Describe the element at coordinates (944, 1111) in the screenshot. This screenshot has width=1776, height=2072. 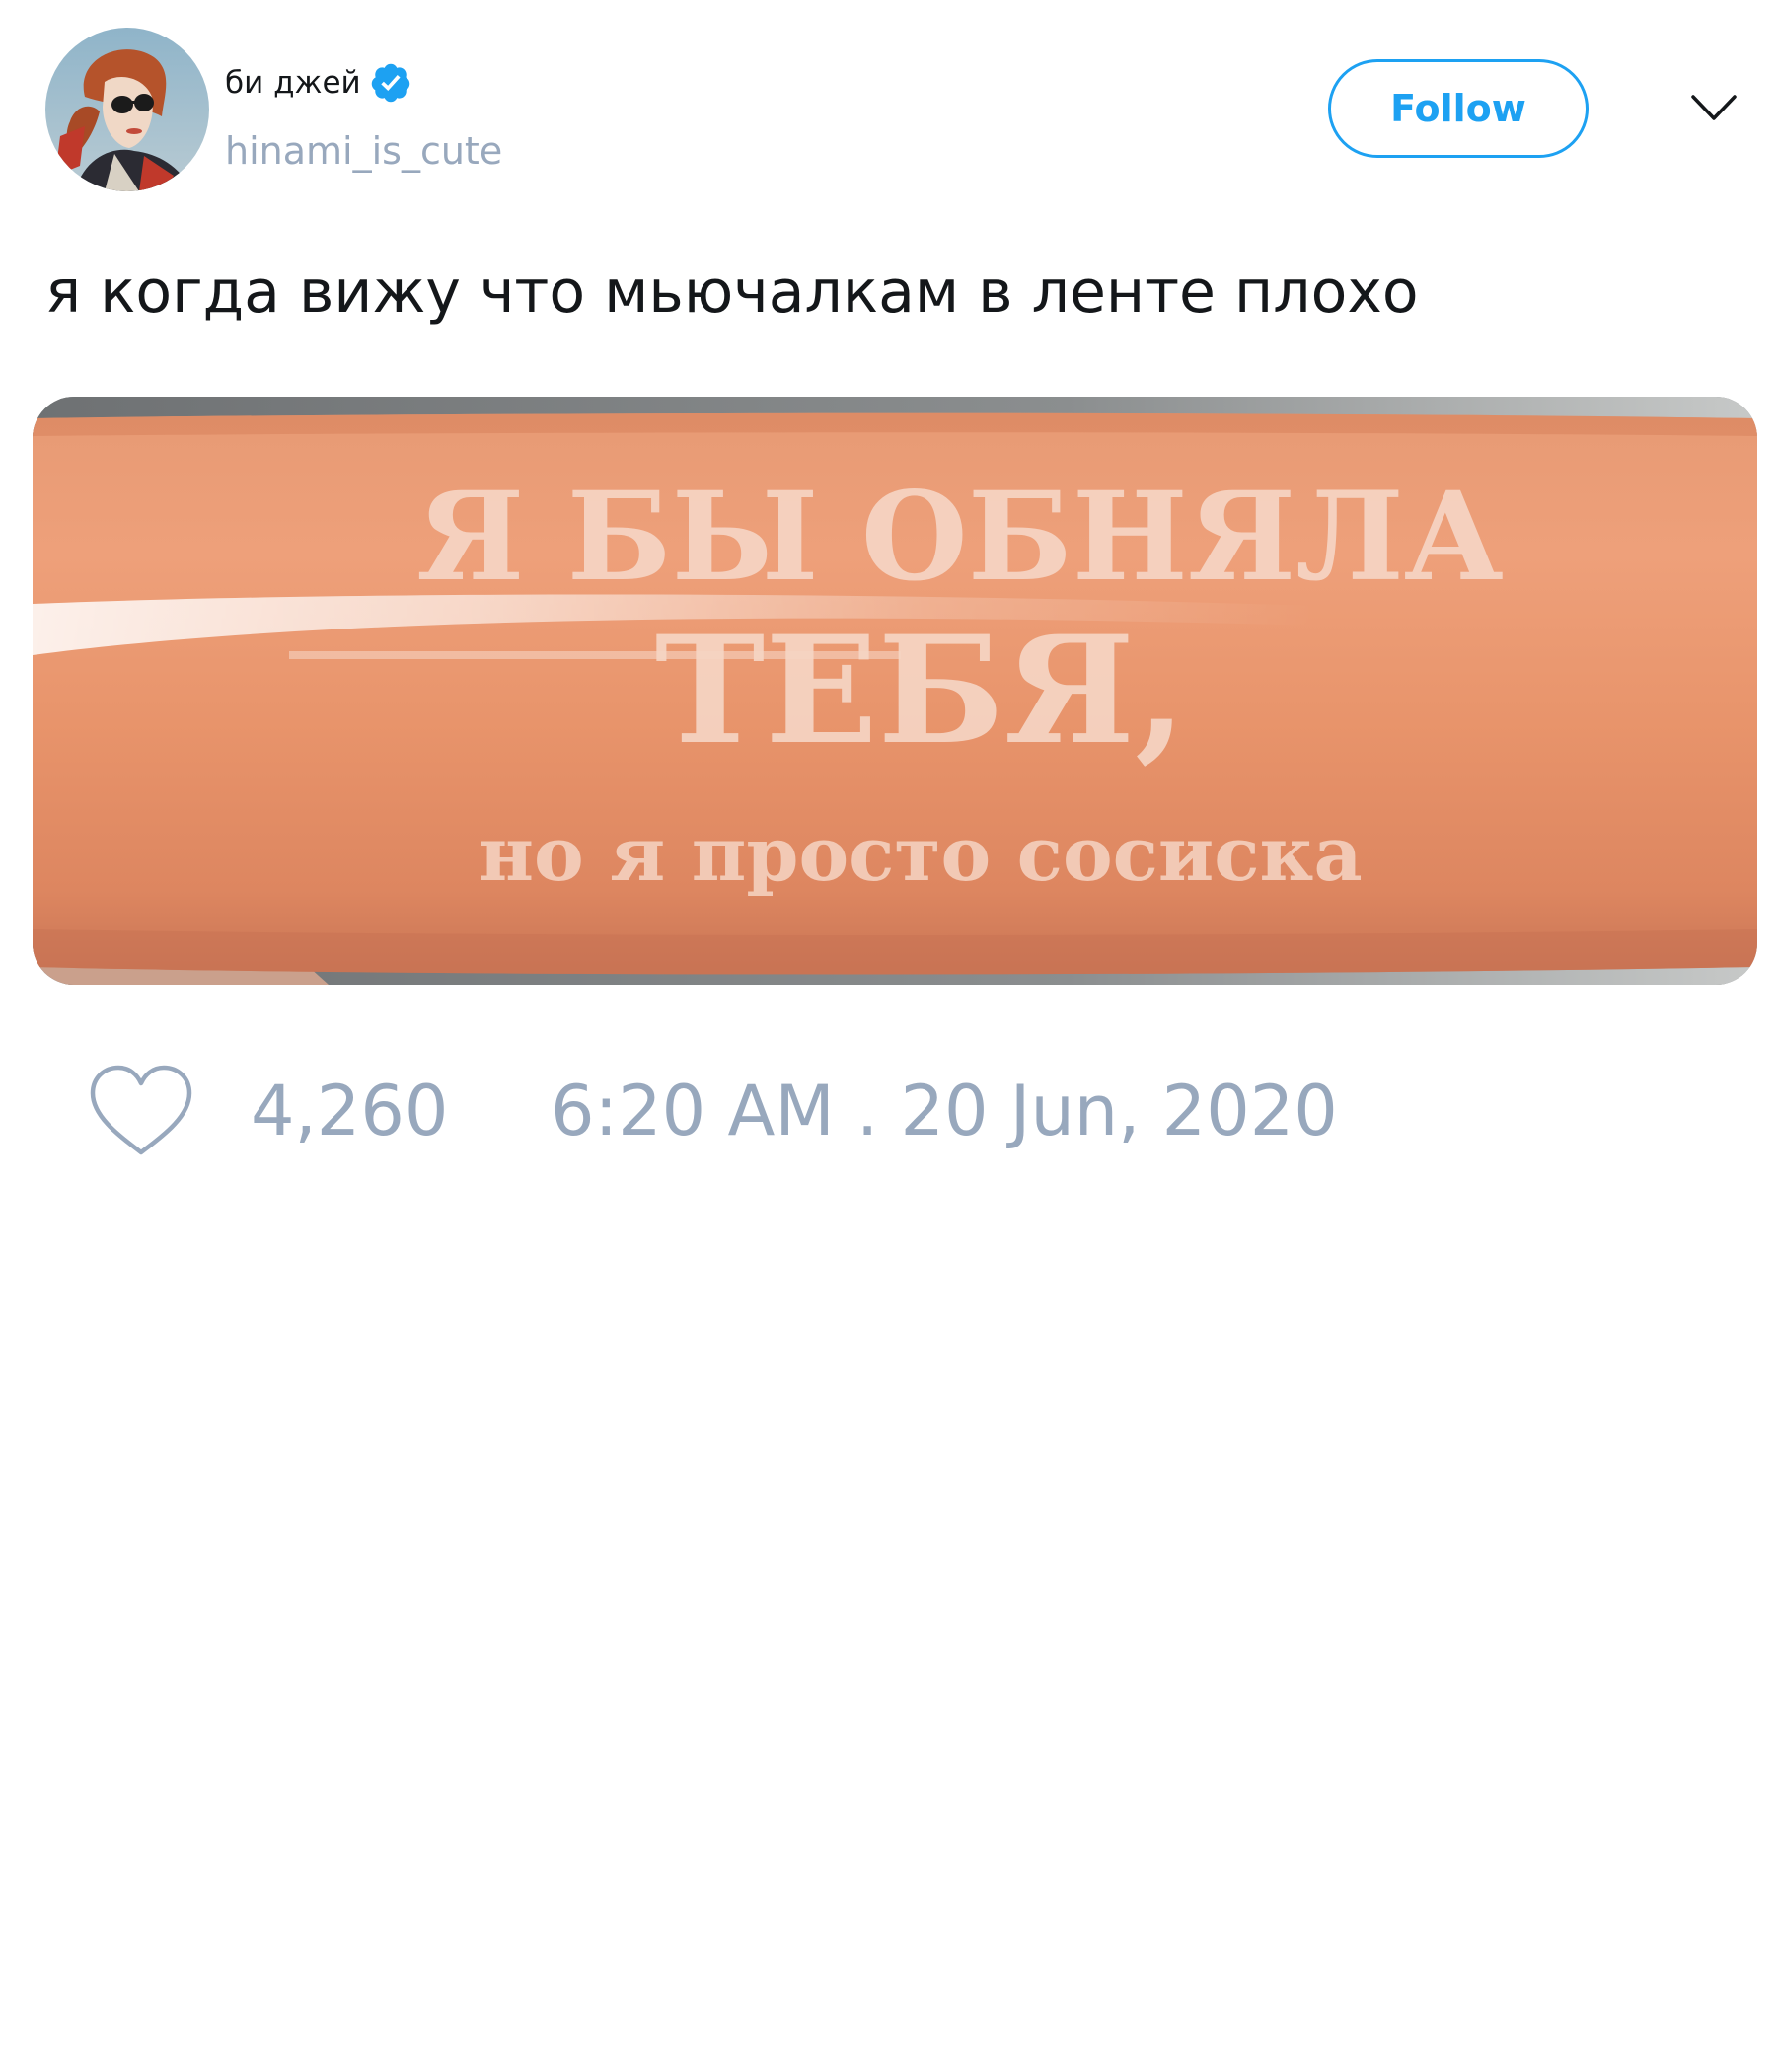
I see `tweet-timestamp: 6:20 AM . 20 Jun, 2020` at that location.